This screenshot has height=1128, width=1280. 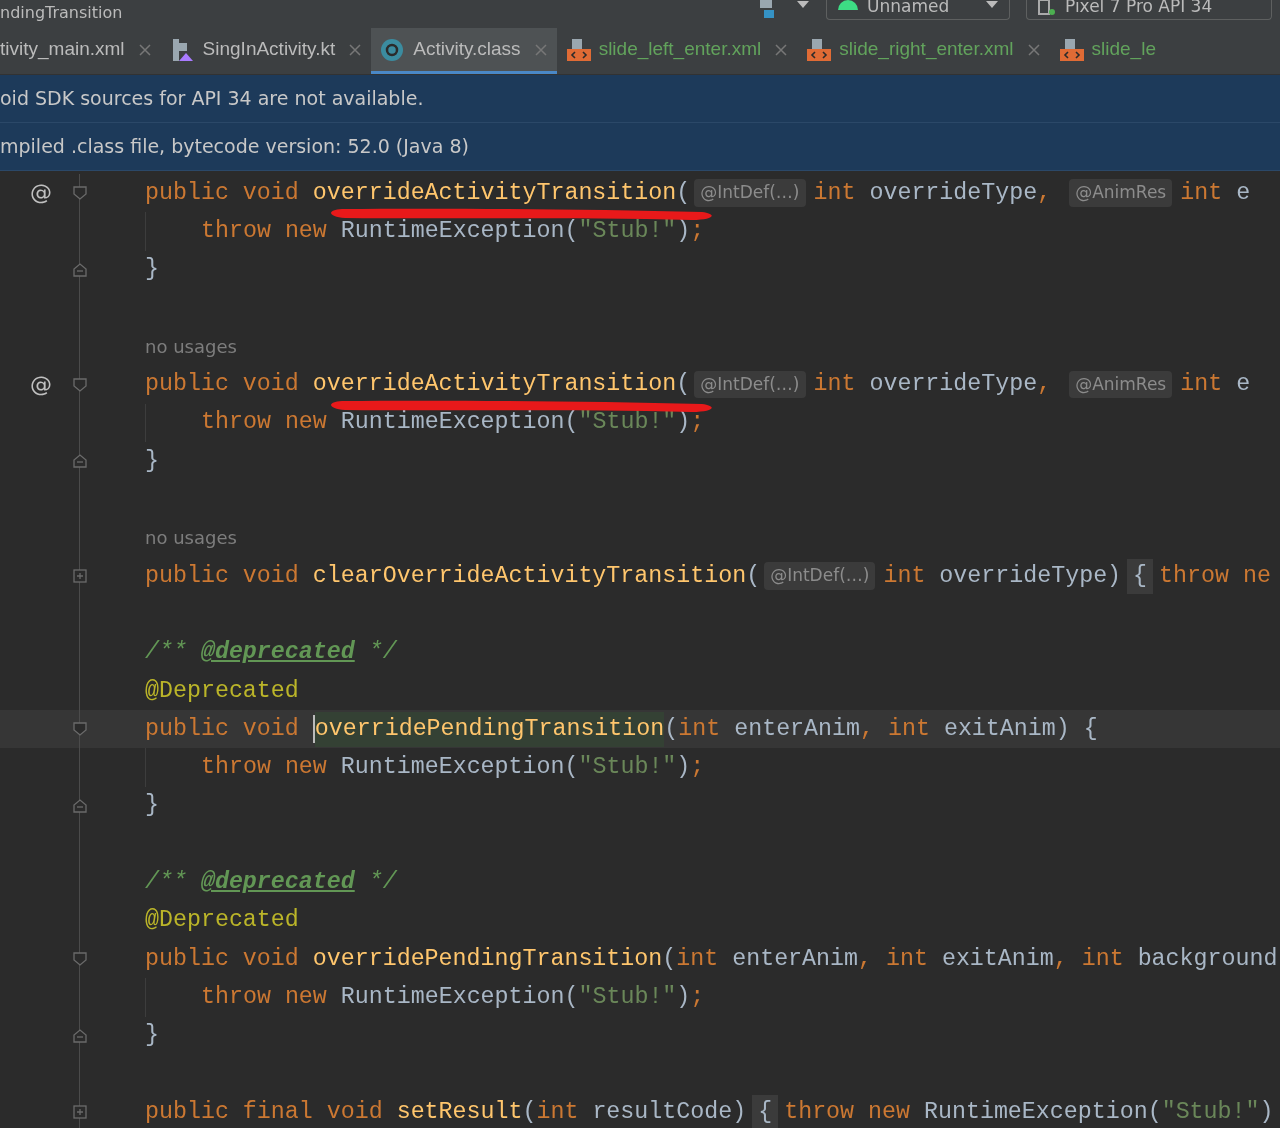 I want to click on class-icon, so click(x=393, y=49).